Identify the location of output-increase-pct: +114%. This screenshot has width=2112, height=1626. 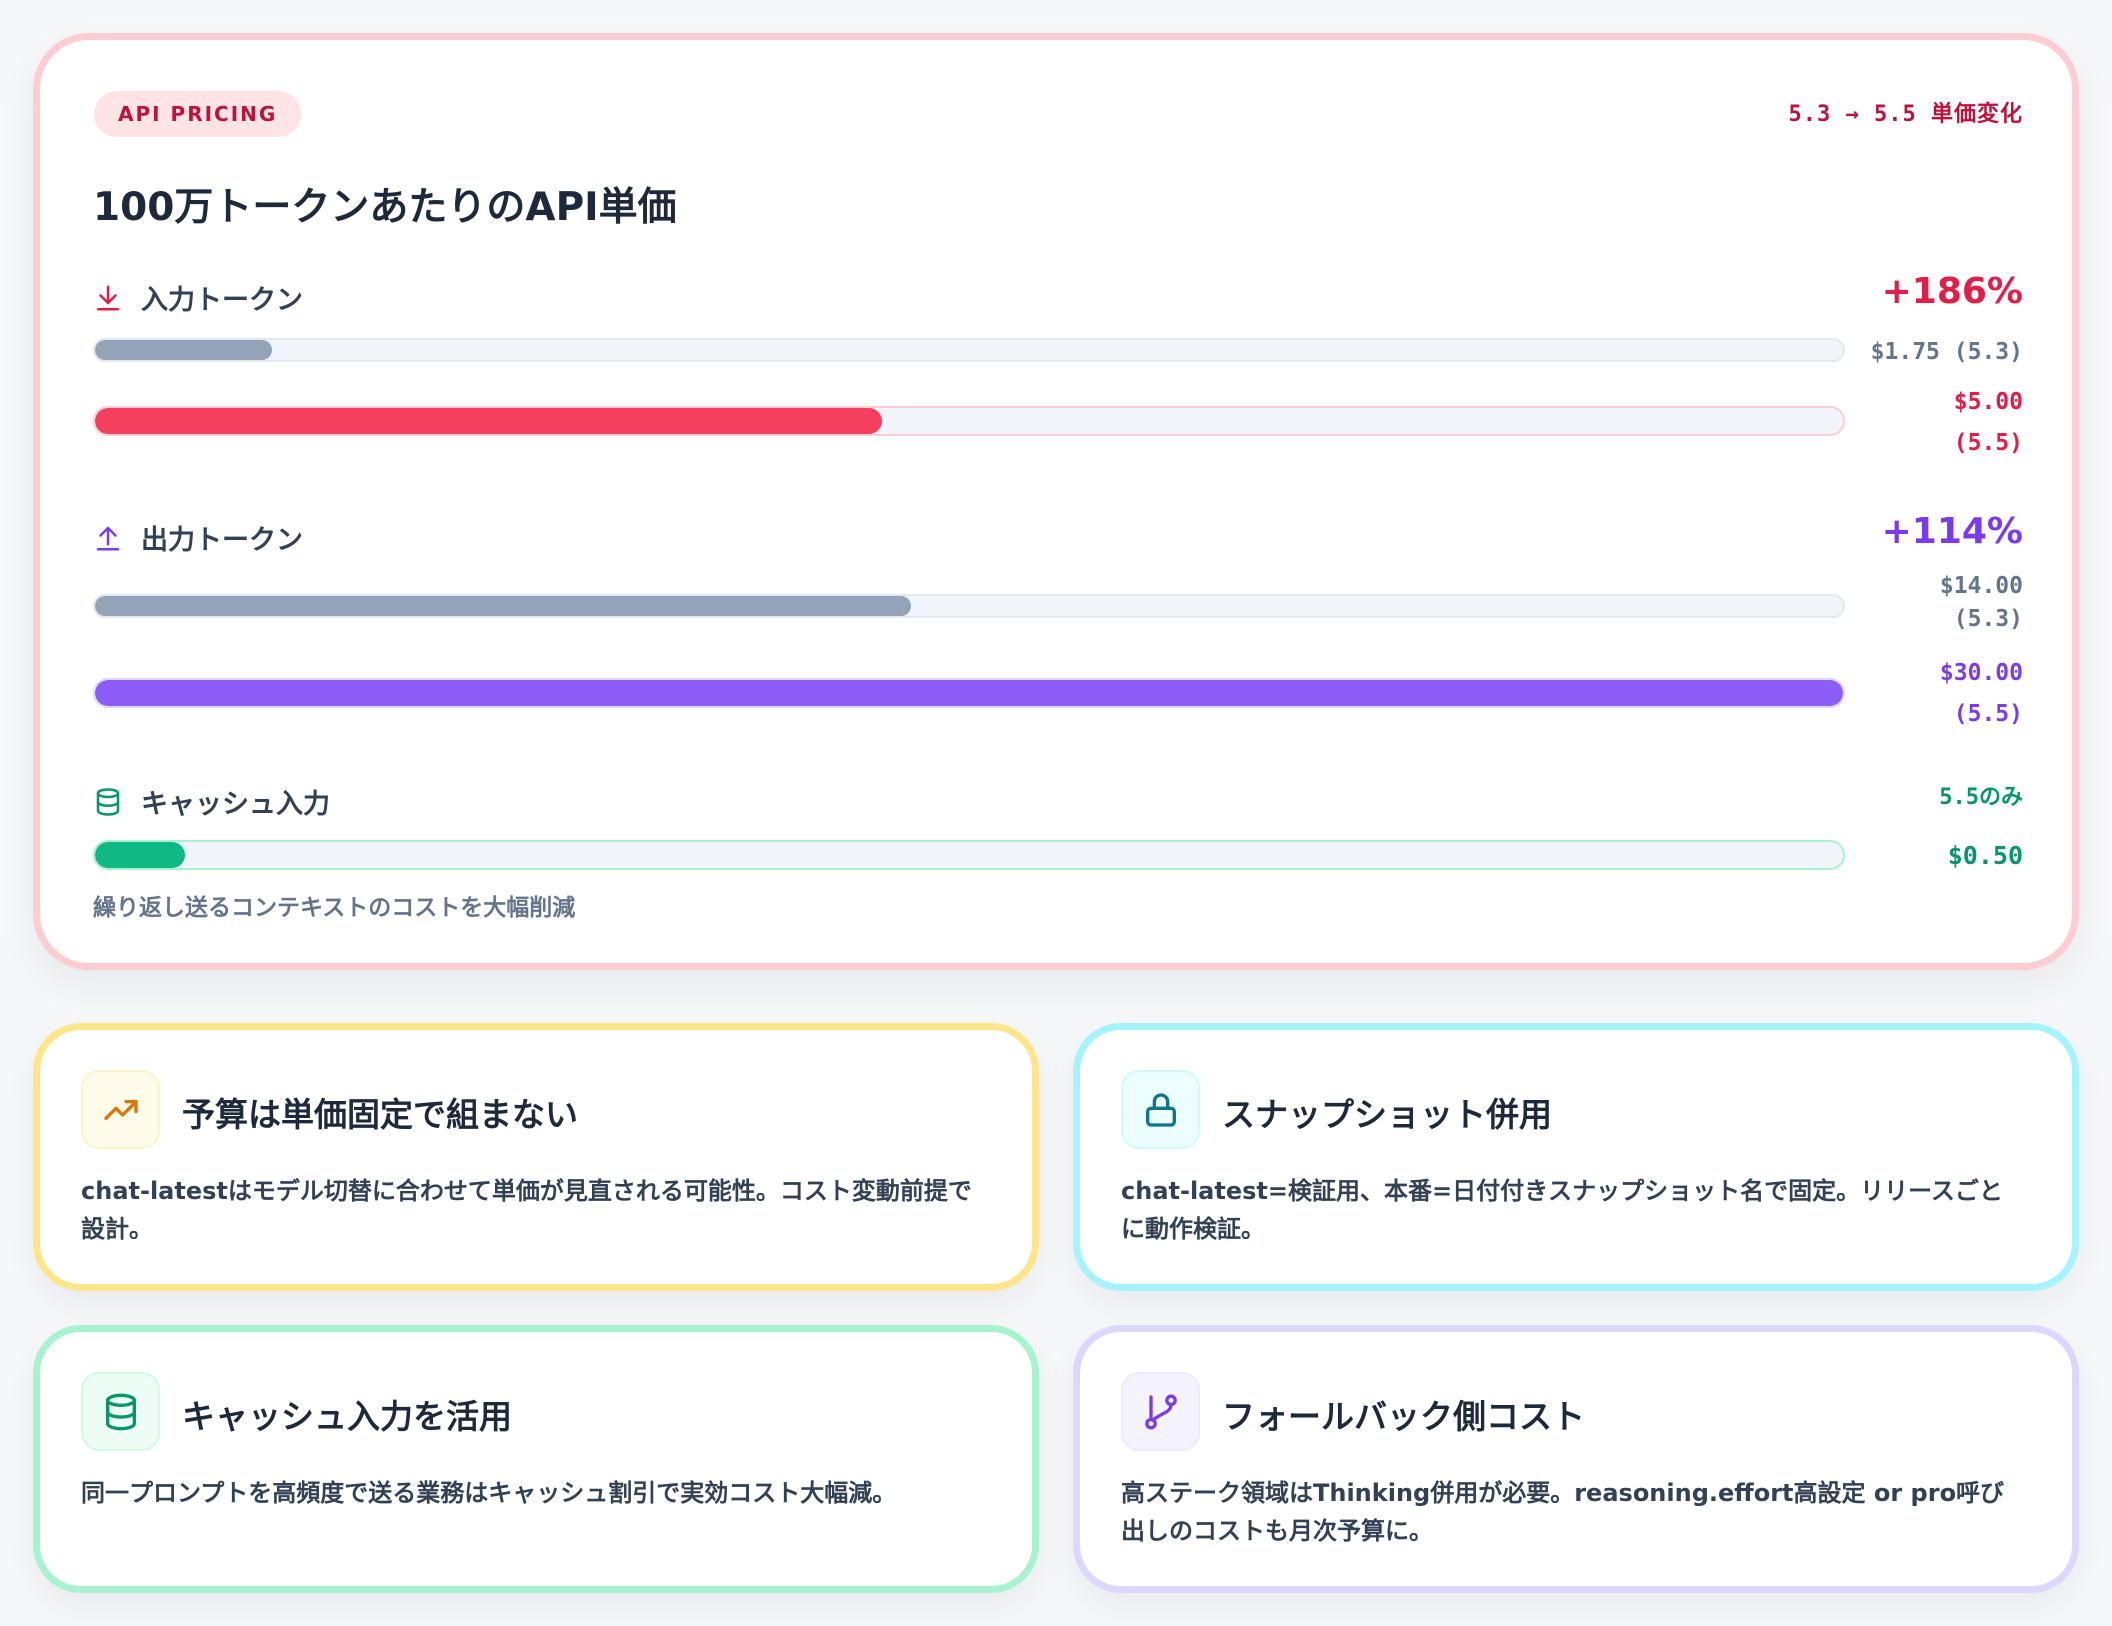
(1952, 531).